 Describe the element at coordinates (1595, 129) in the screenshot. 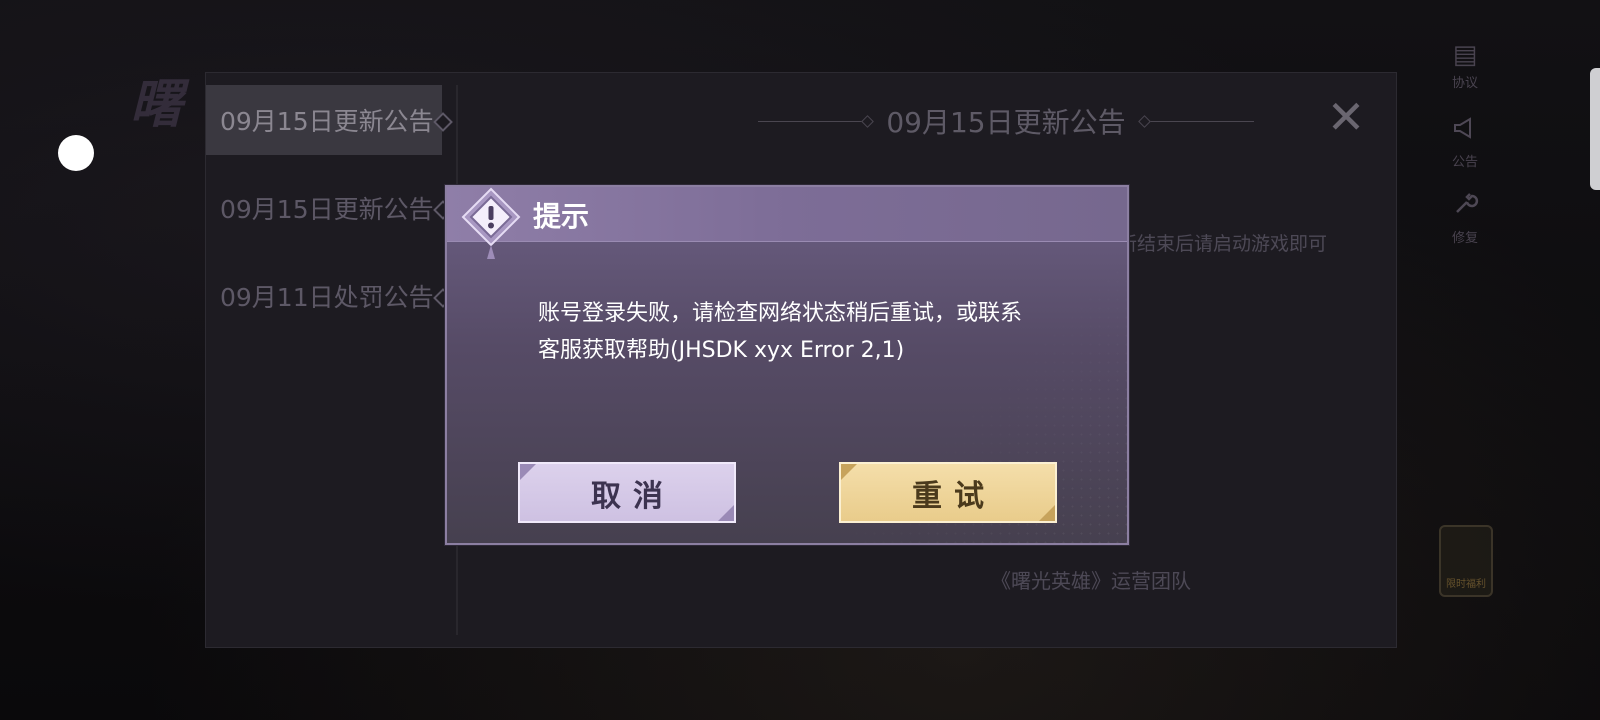

I see `edge-pull-handle` at that location.